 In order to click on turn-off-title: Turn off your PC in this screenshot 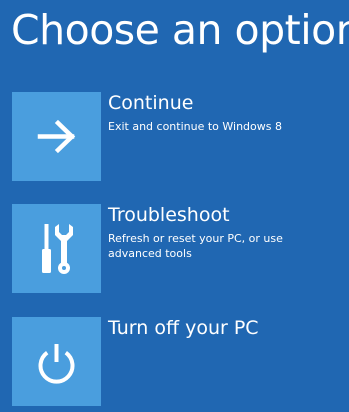, I will do `click(183, 328)`.